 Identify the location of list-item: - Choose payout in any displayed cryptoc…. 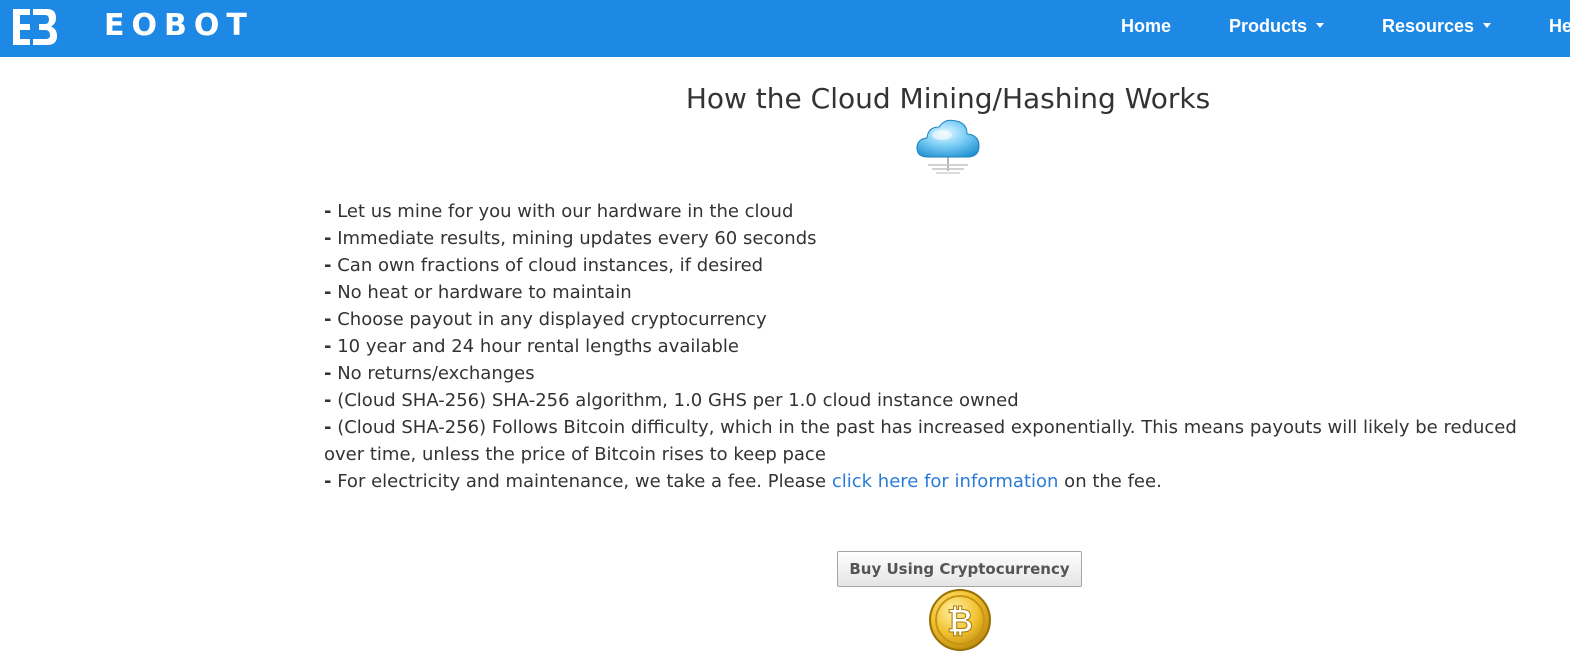
(939, 319).